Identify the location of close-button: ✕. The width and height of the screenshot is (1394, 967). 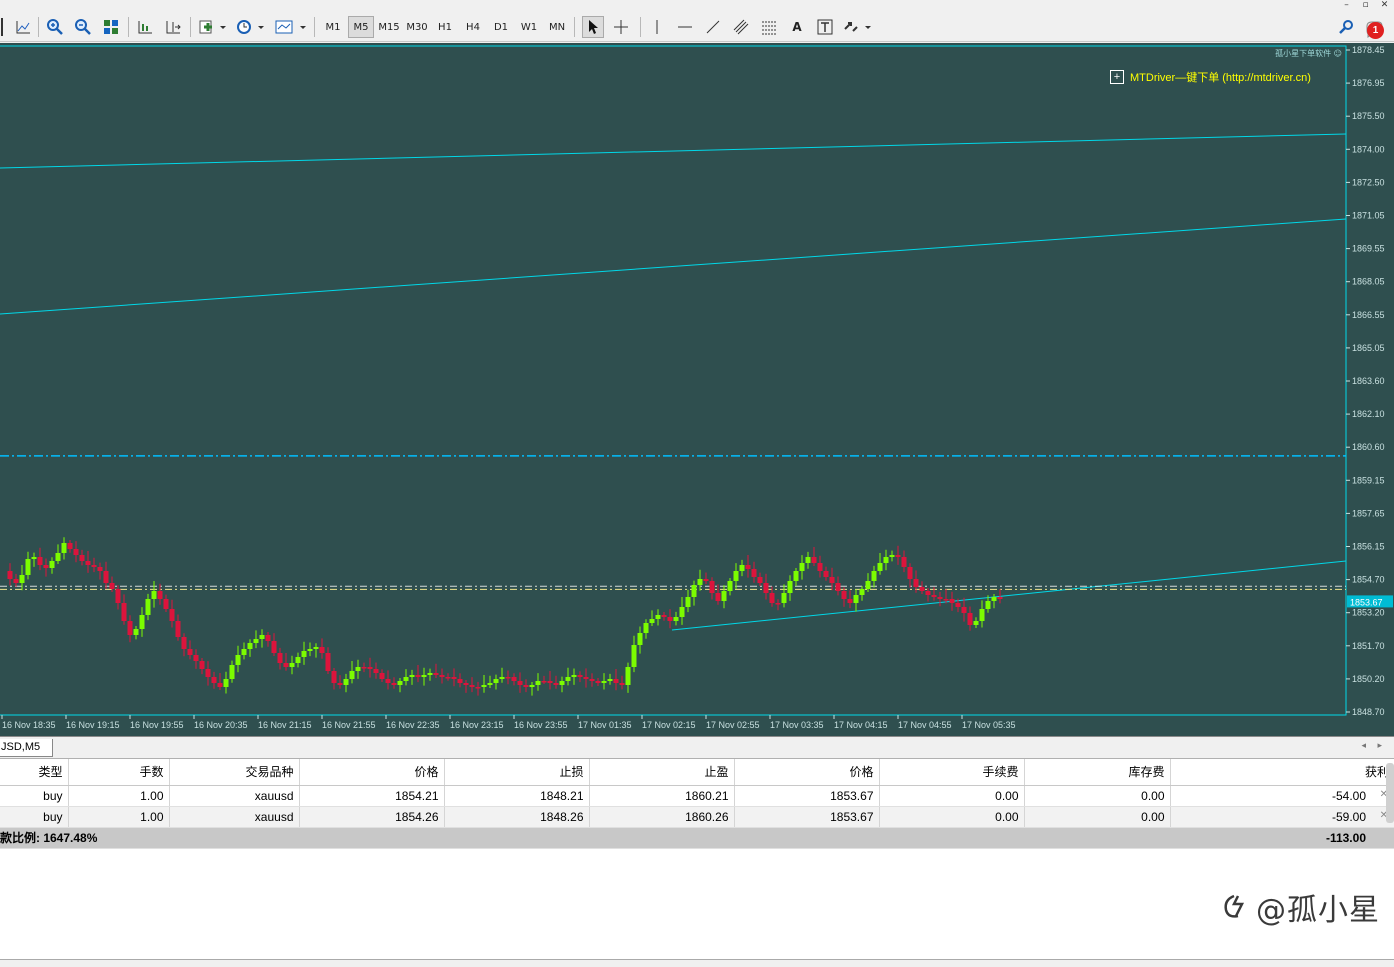
(1384, 6).